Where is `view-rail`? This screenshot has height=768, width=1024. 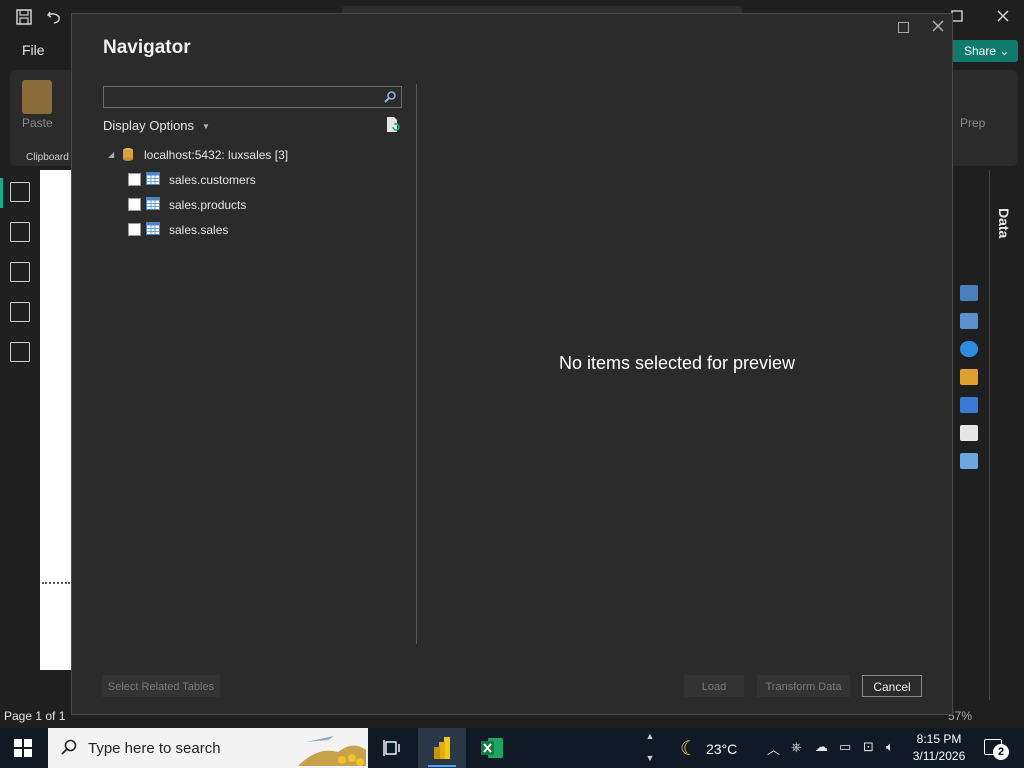 view-rail is located at coordinates (20, 435).